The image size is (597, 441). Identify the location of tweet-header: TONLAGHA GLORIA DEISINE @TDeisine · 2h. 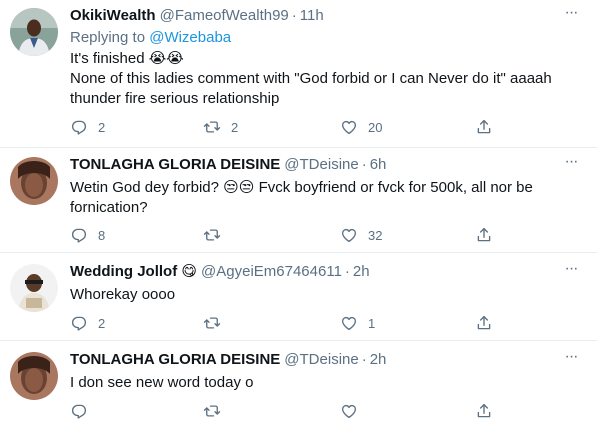
(313, 360).